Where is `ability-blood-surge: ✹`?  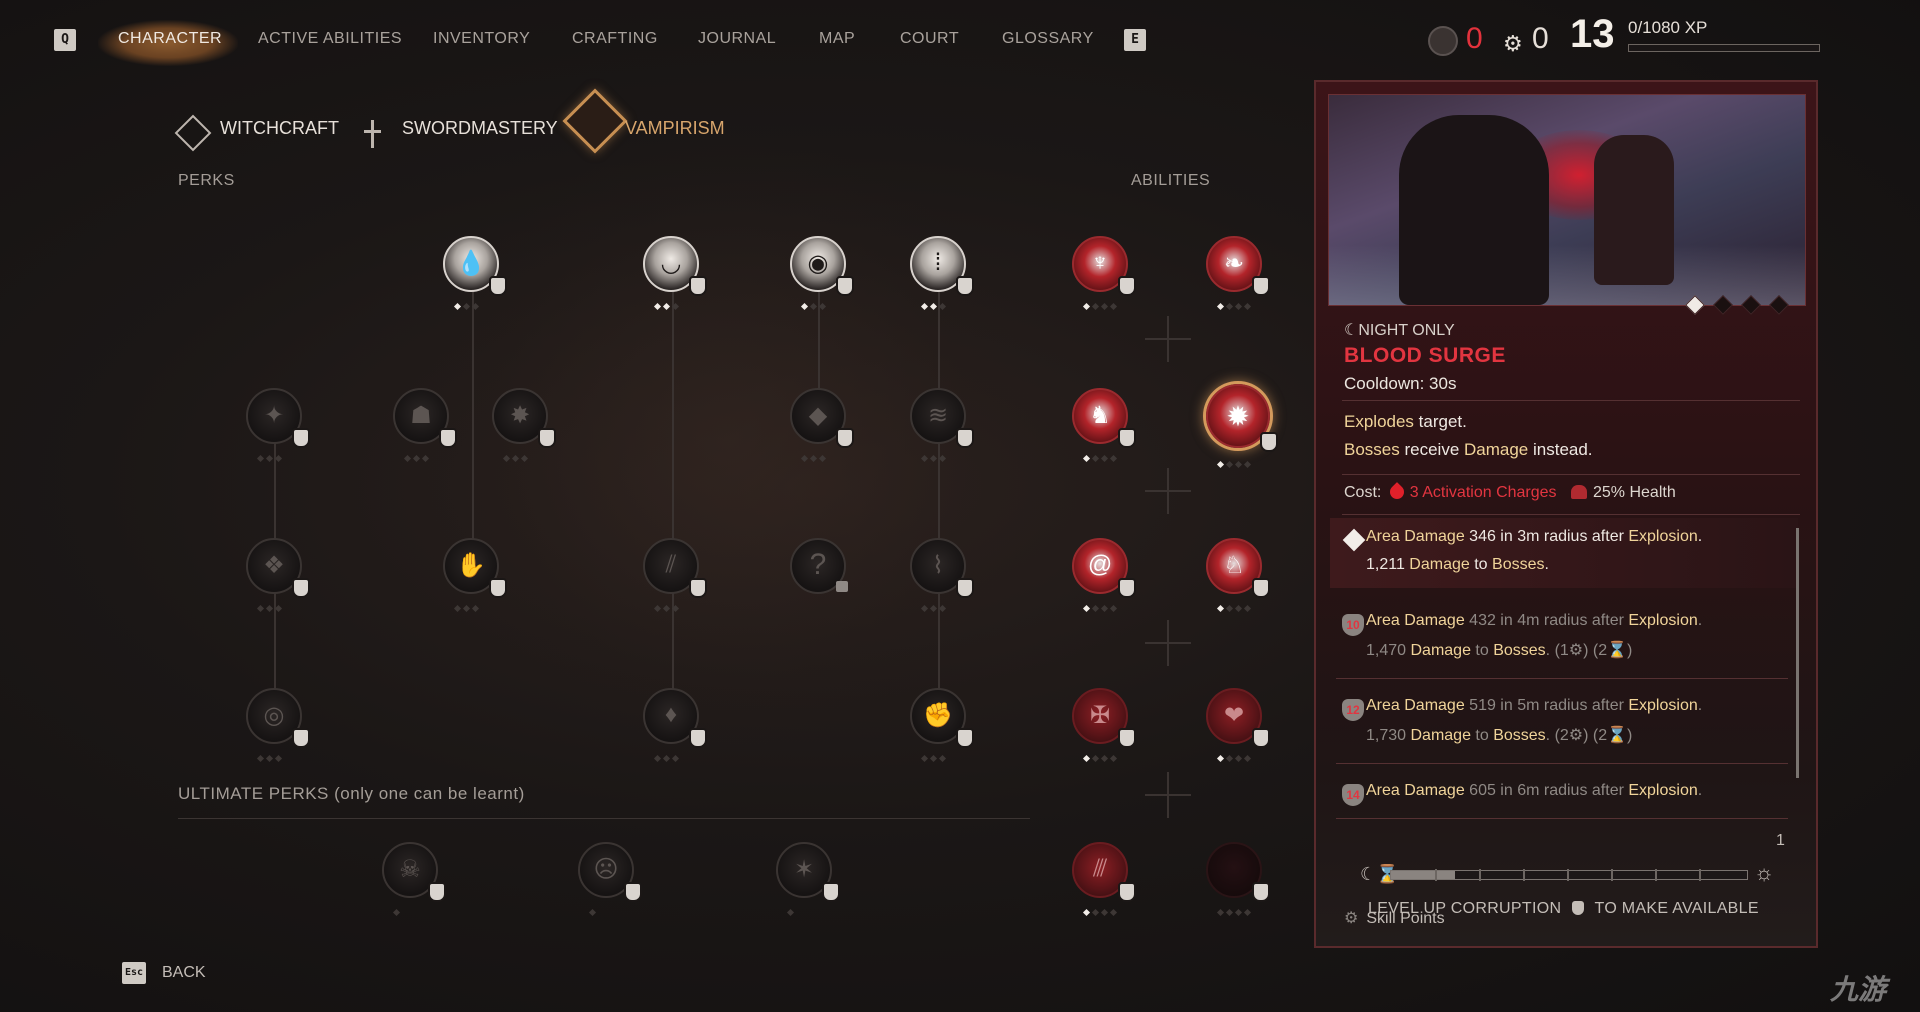 ability-blood-surge: ✹ is located at coordinates (1242, 426).